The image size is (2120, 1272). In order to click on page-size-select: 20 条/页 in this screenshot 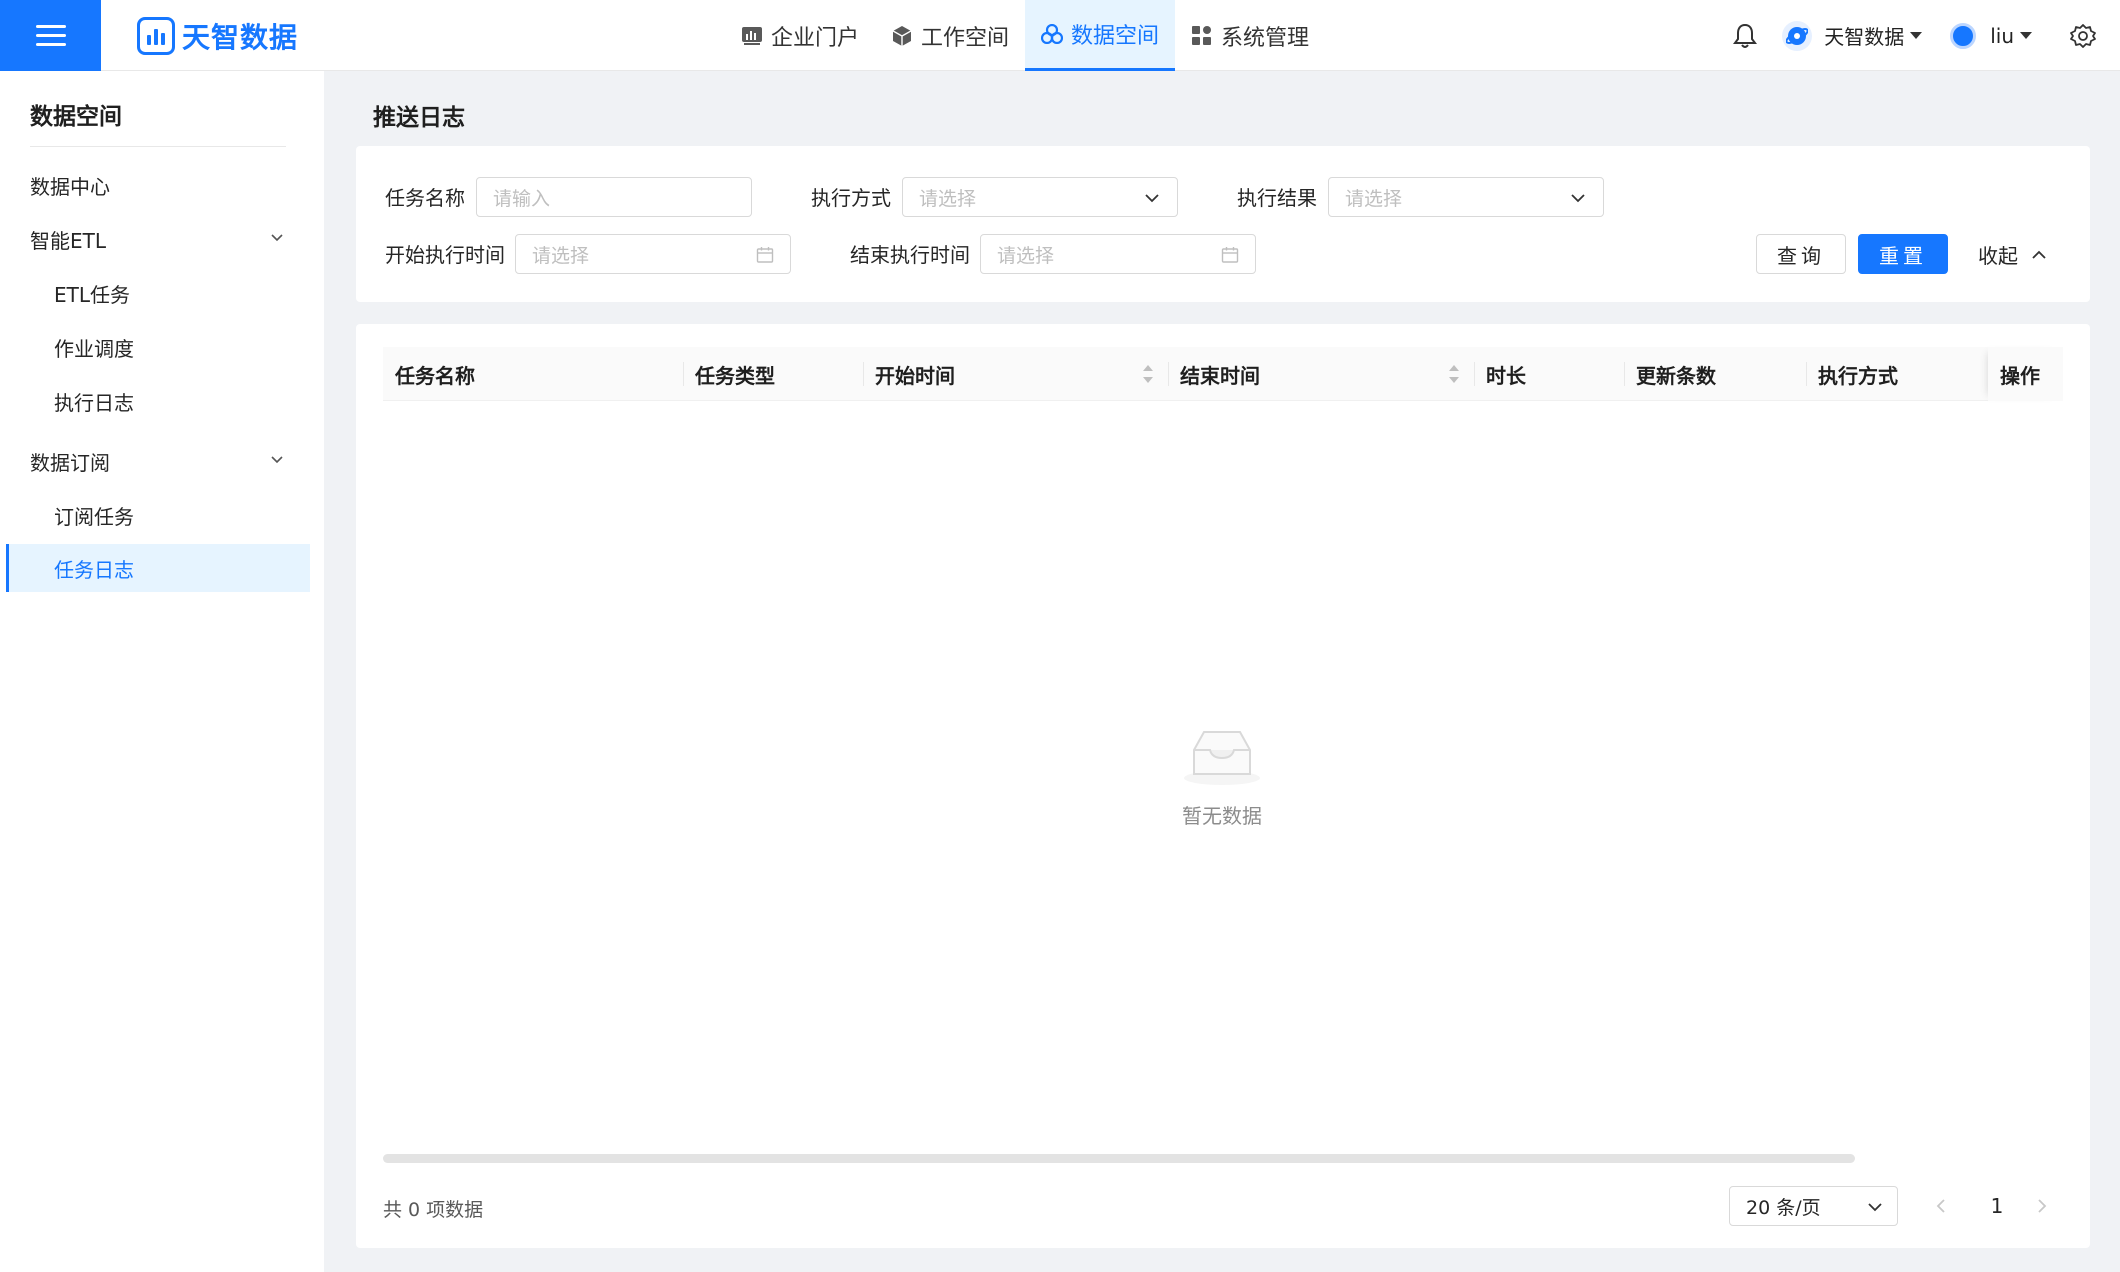, I will do `click(1813, 1206)`.